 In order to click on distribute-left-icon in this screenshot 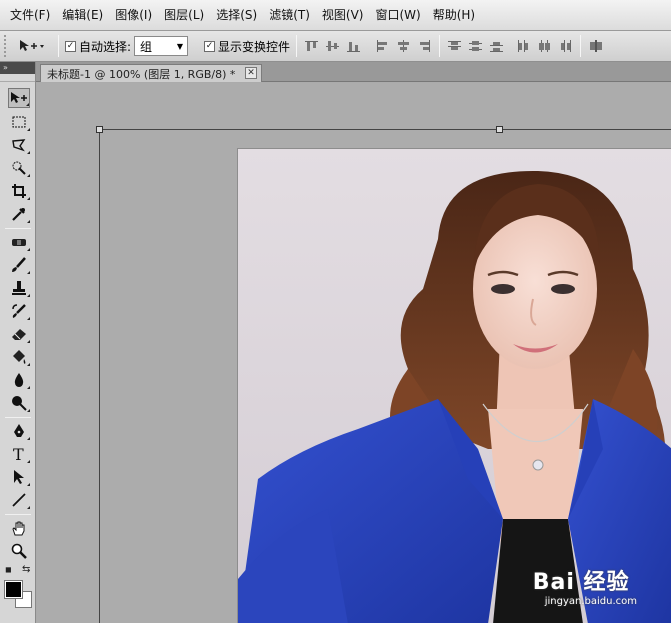, I will do `click(523, 46)`.